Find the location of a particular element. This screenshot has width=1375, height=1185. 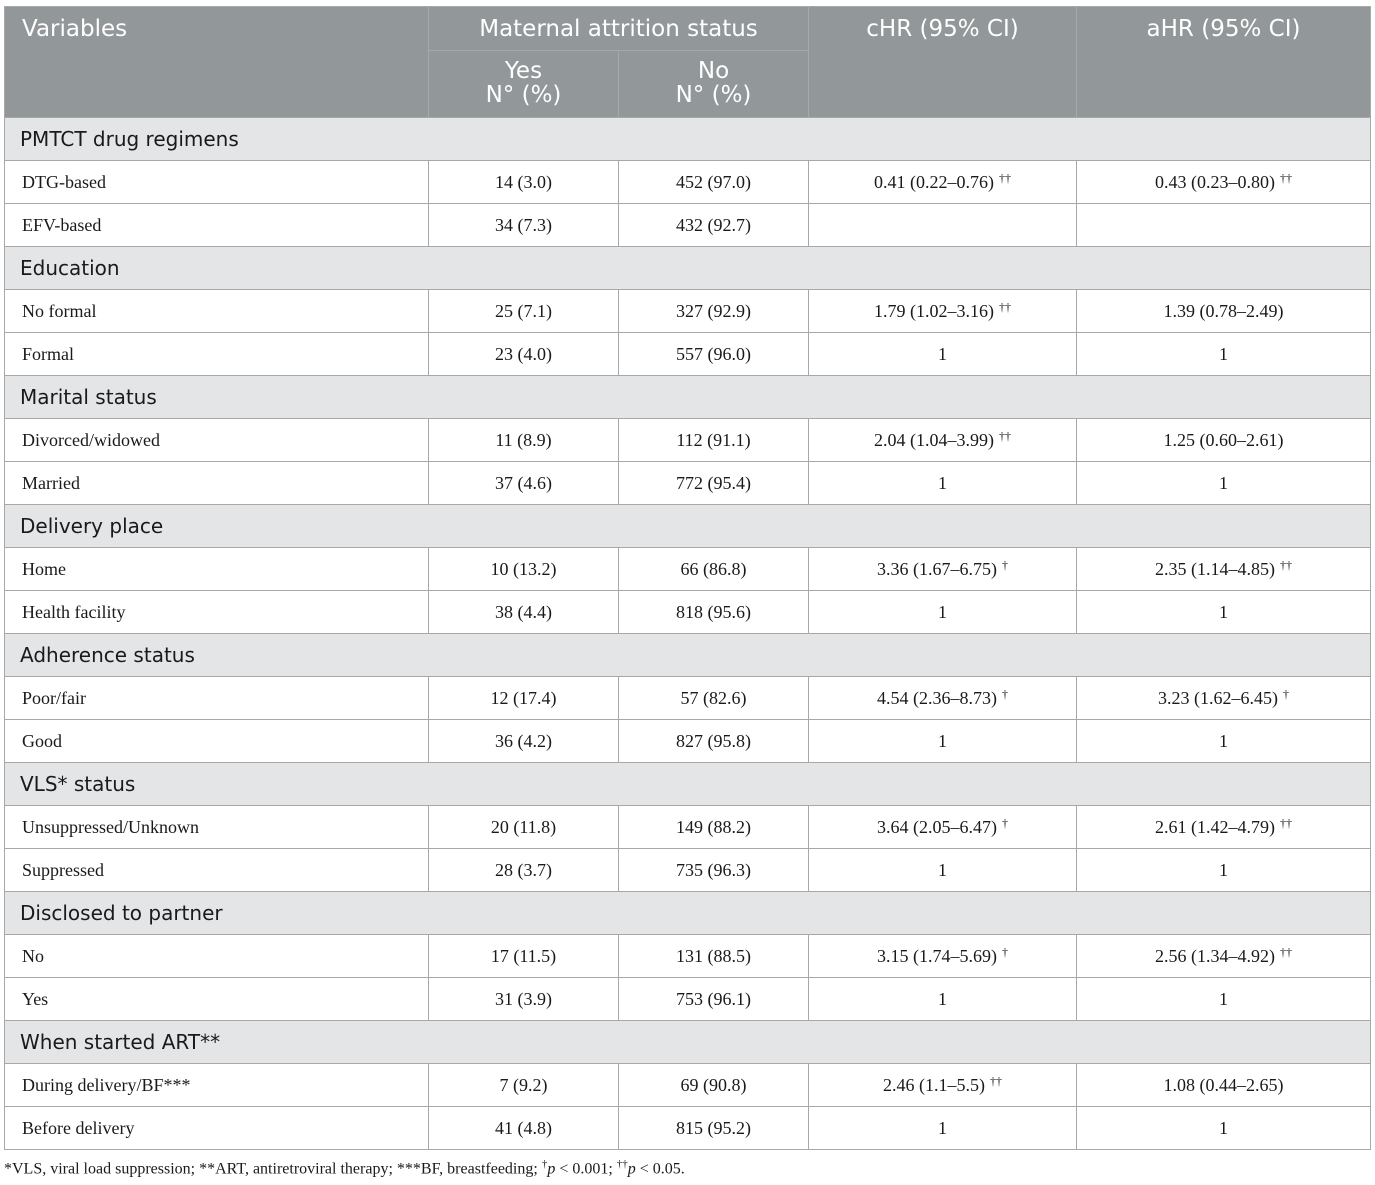

chr-value: 4.54 (2.36–8.73) is located at coordinates (937, 698).